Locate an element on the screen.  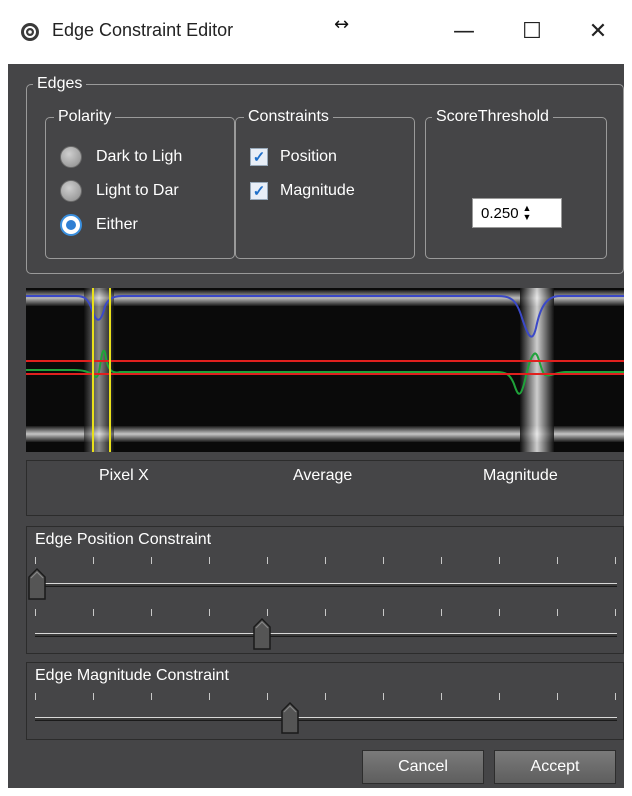
radio-either: Either is located at coordinates (134, 225).